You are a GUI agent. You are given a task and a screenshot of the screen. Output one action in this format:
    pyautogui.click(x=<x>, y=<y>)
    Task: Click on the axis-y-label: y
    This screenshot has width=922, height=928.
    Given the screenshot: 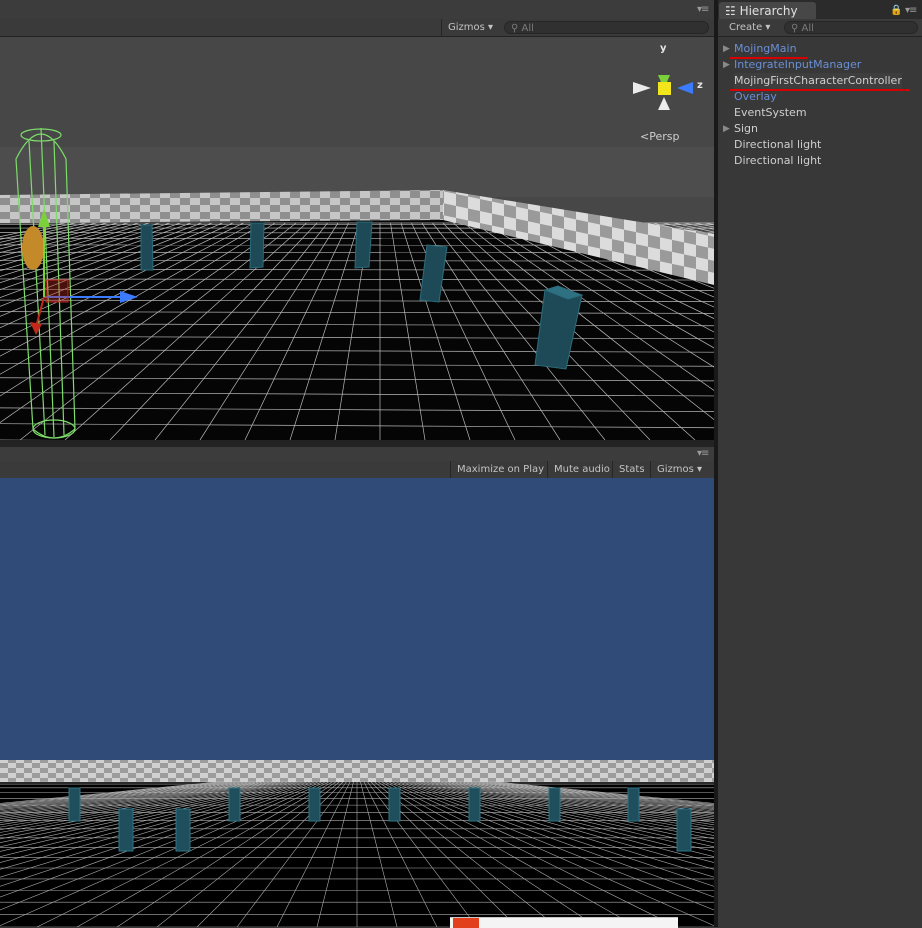 What is the action you would take?
    pyautogui.click(x=663, y=48)
    